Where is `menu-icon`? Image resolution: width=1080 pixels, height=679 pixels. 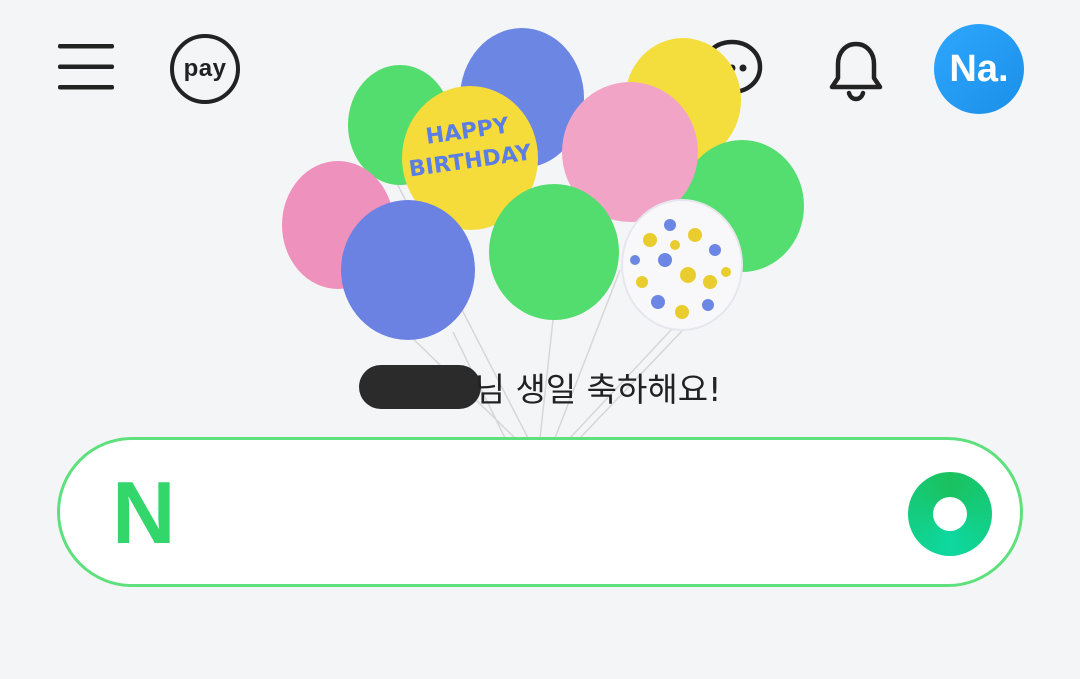
menu-icon is located at coordinates (86, 67).